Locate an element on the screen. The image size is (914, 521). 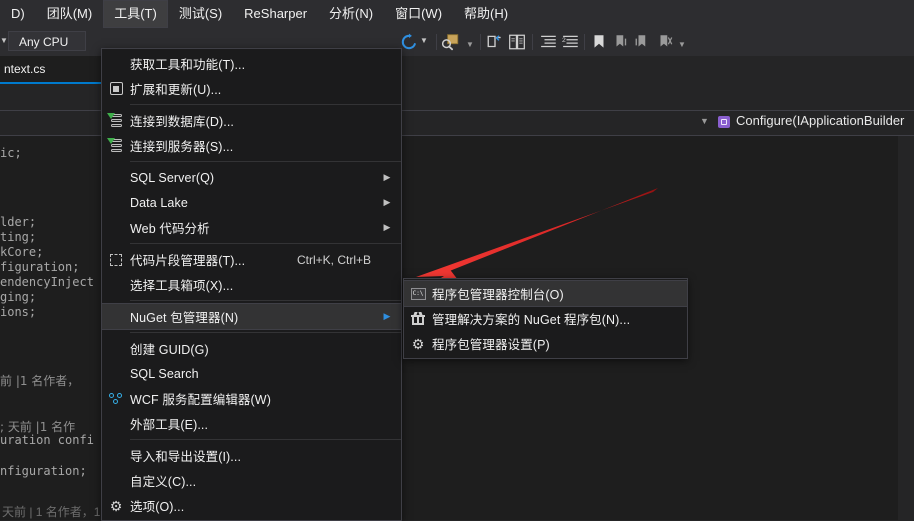
refresh-icon is located at coordinates (409, 42).